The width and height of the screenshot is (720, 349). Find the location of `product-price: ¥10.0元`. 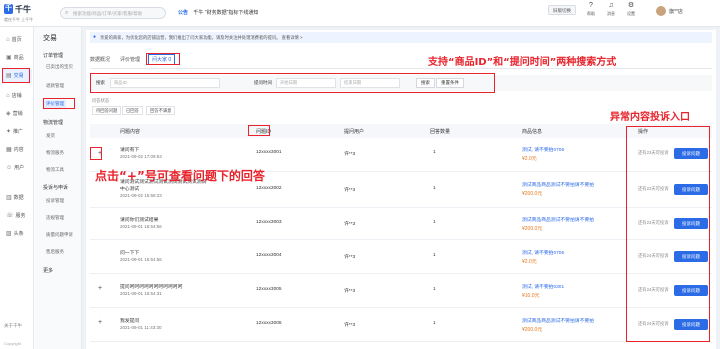

product-price: ¥10.0元 is located at coordinates (531, 296).